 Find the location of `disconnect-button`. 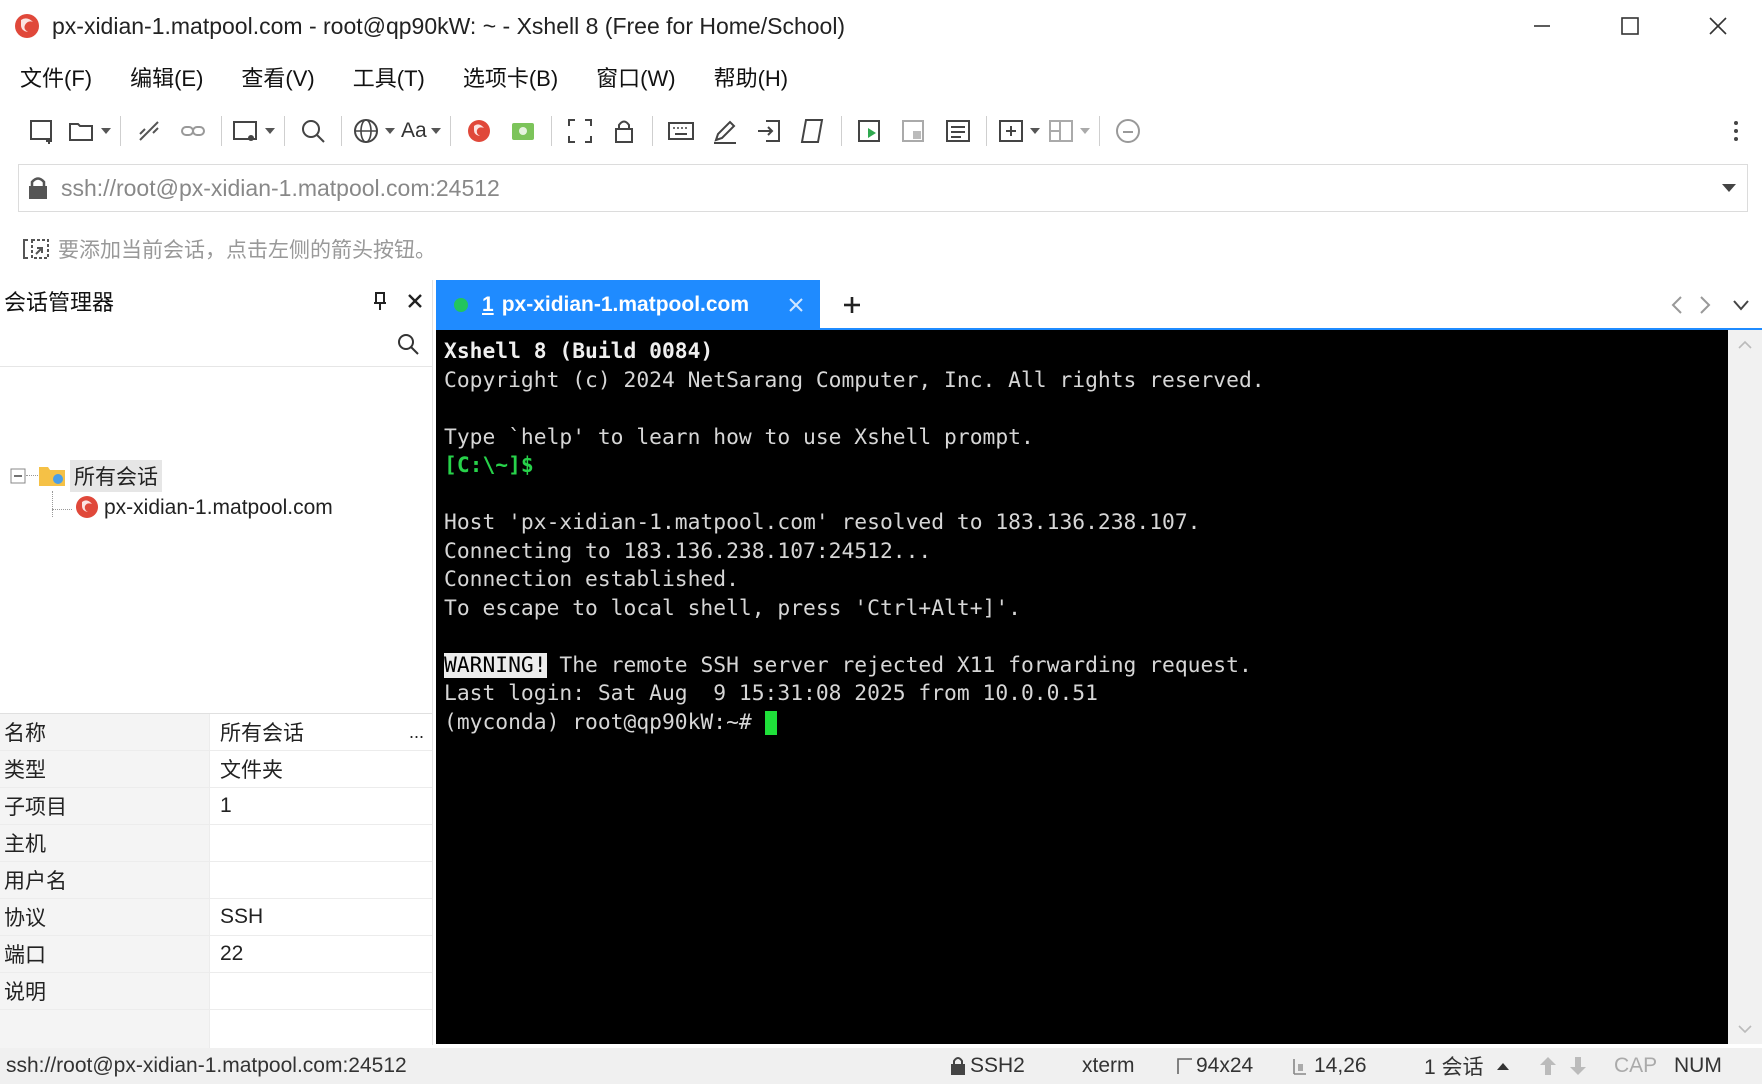

disconnect-button is located at coordinates (149, 131).